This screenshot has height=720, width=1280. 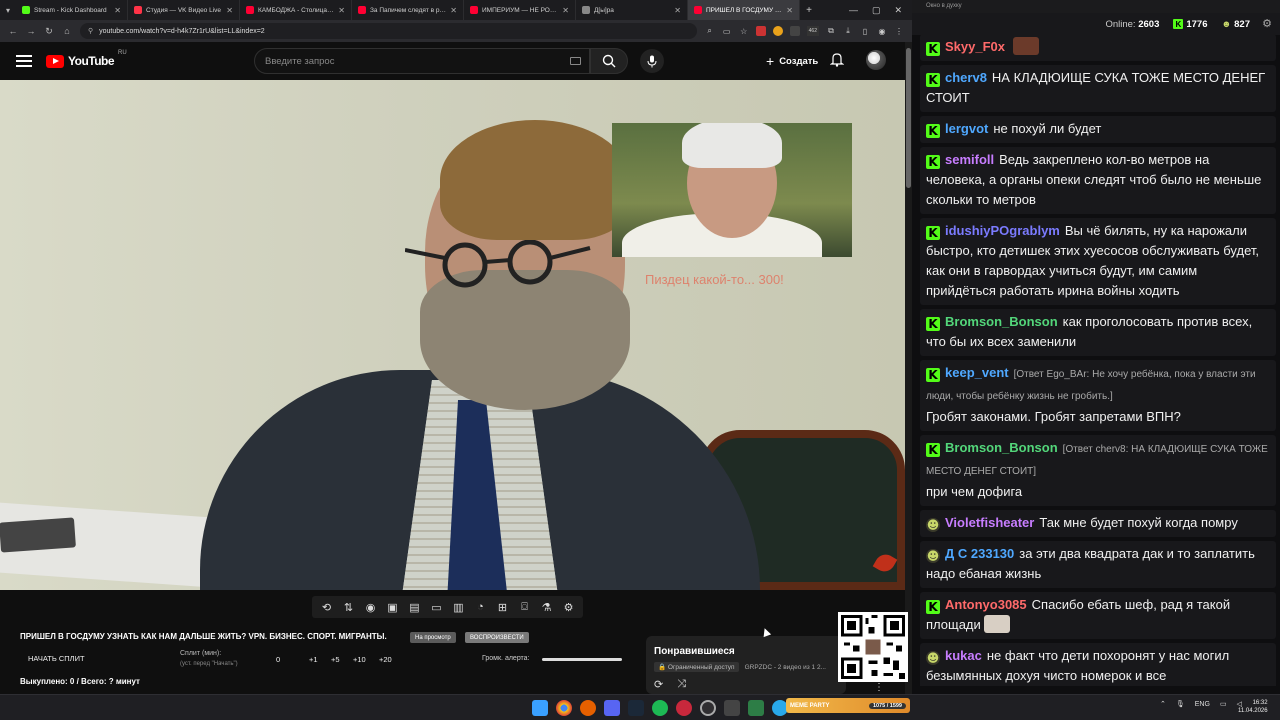 What do you see at coordinates (853, 10) in the screenshot?
I see `minimize-icon: —` at bounding box center [853, 10].